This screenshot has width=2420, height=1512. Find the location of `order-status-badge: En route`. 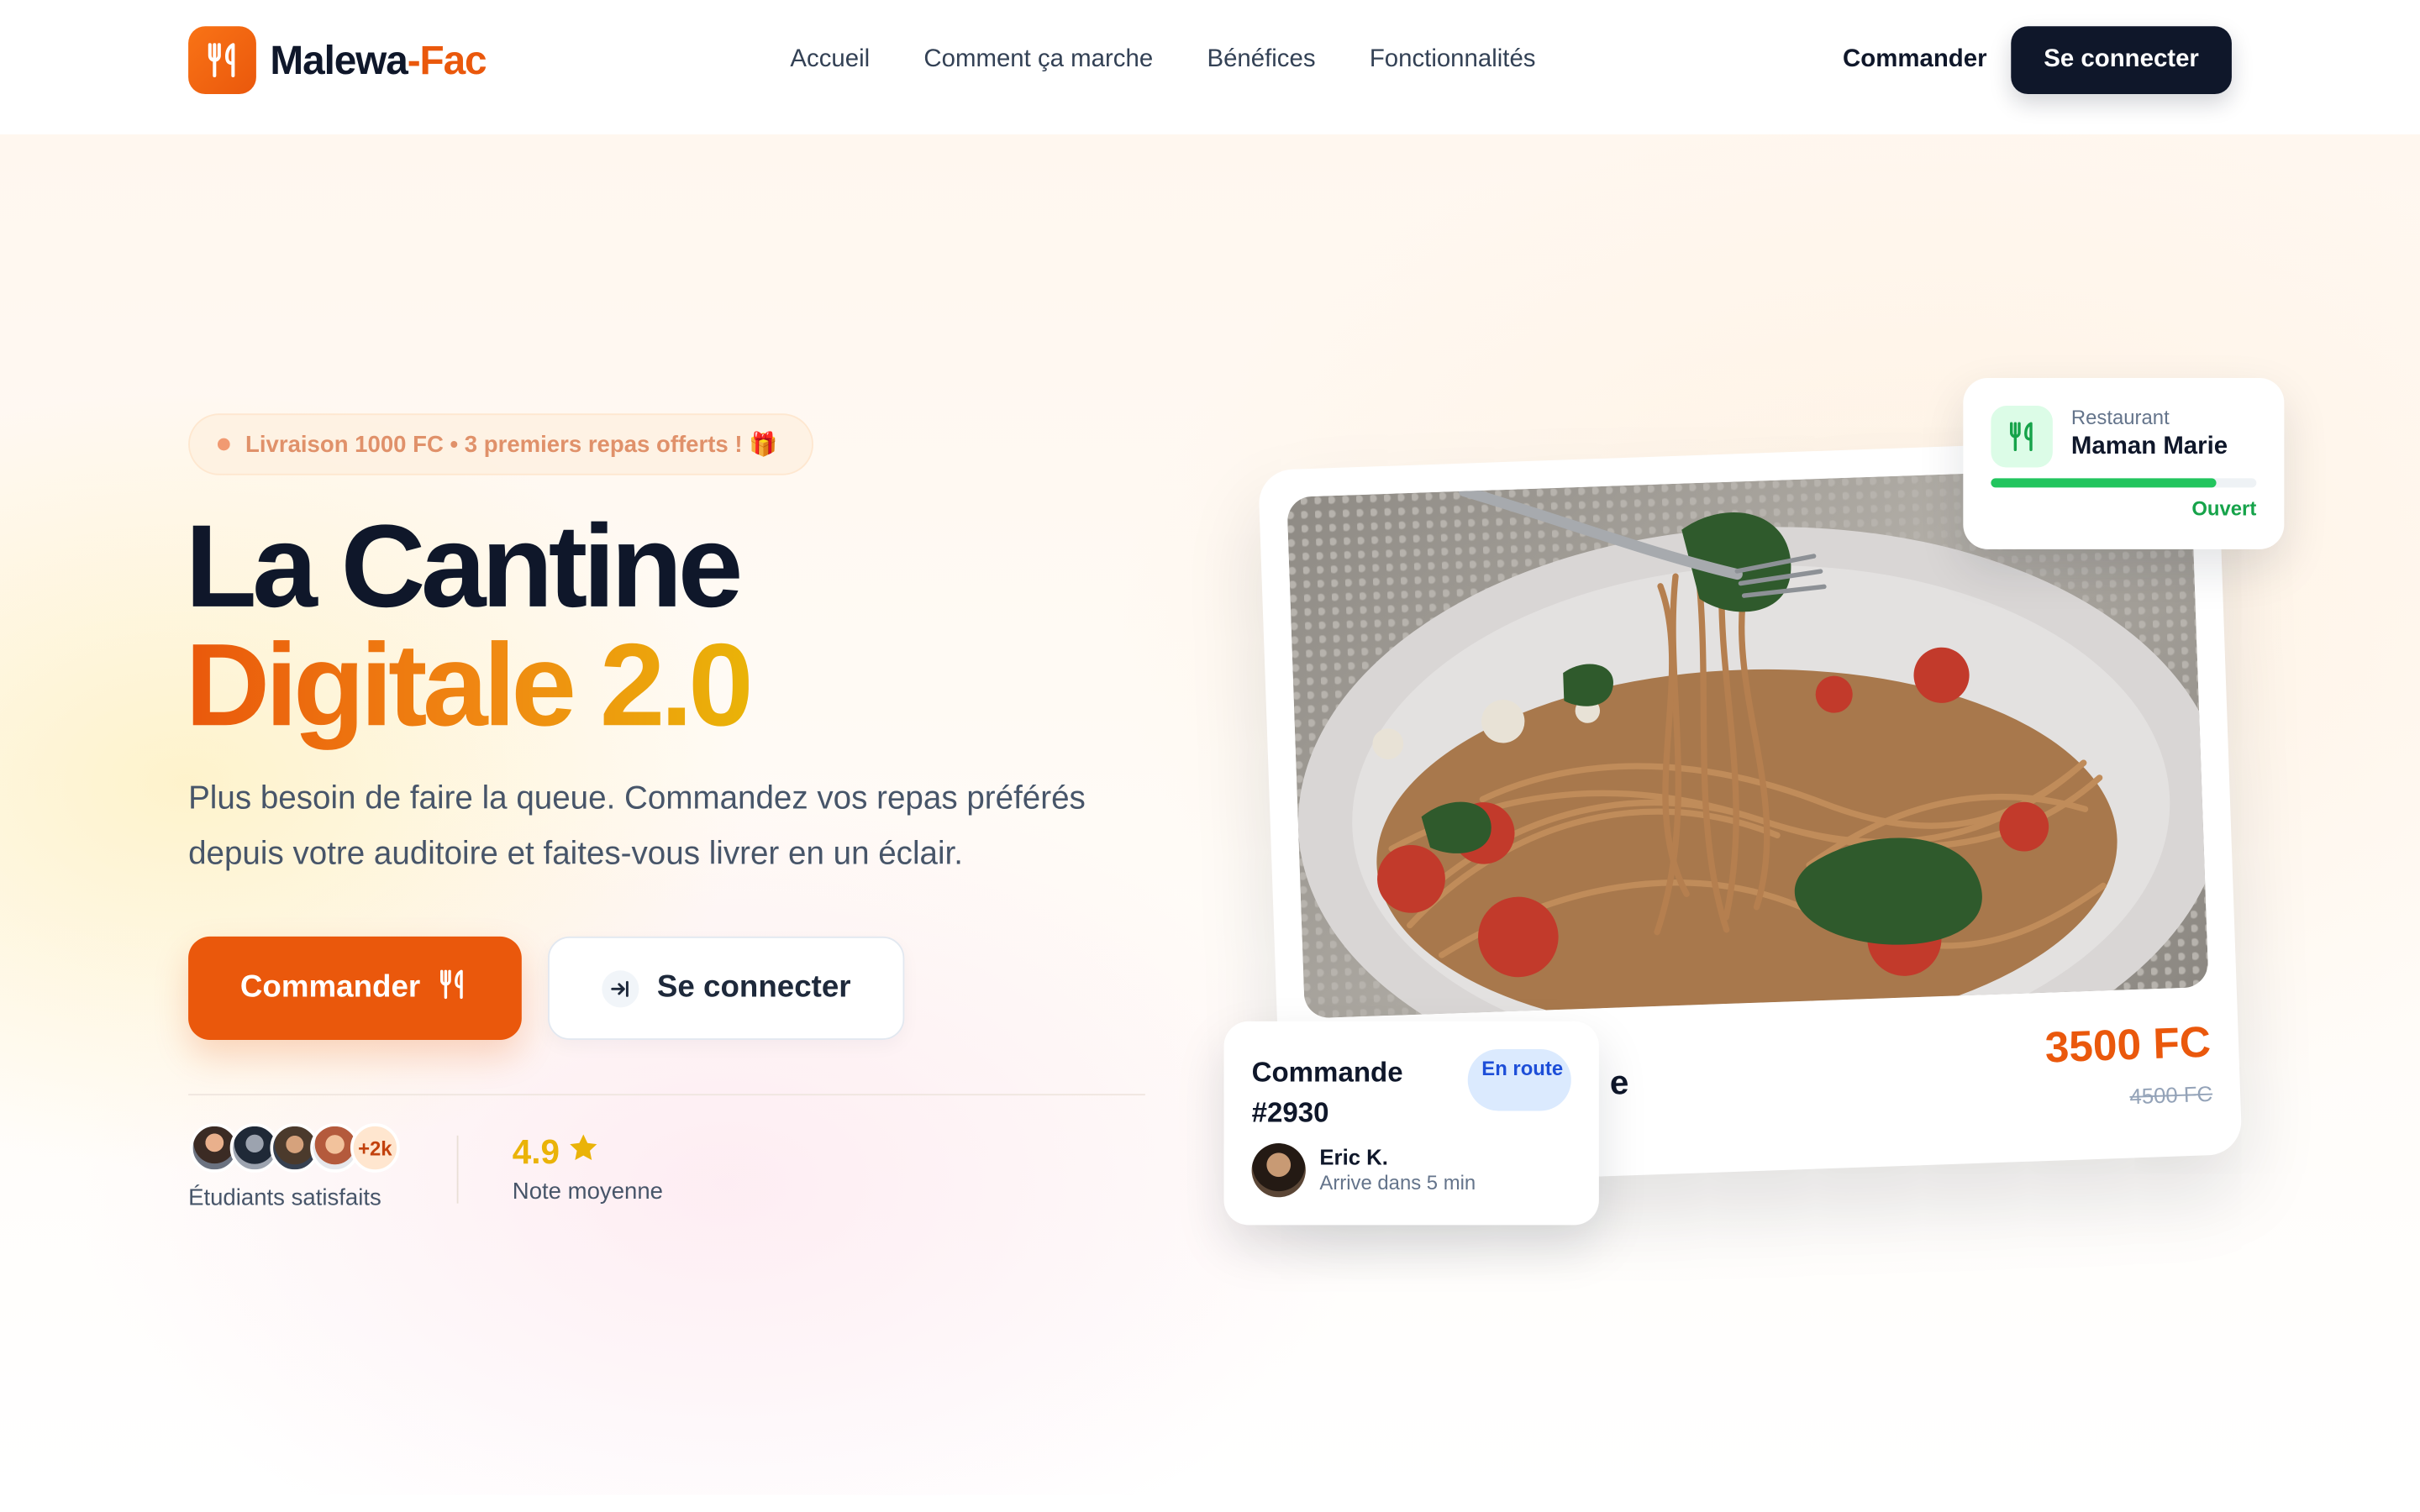

order-status-badge: En route is located at coordinates (1519, 1079).